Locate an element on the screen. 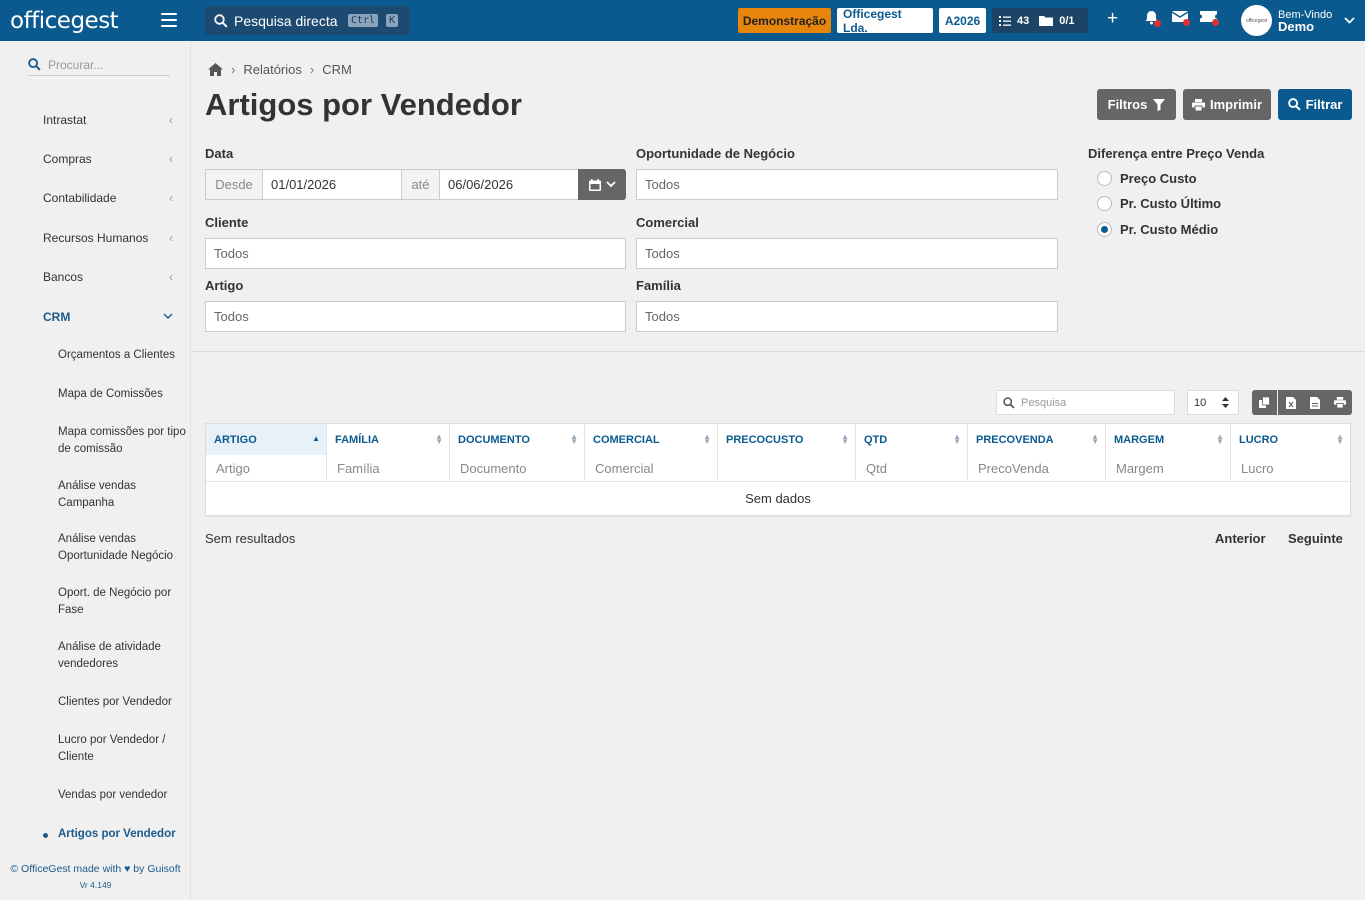 The height and width of the screenshot is (900, 1365). filter-familia: Família is located at coordinates (388, 468).